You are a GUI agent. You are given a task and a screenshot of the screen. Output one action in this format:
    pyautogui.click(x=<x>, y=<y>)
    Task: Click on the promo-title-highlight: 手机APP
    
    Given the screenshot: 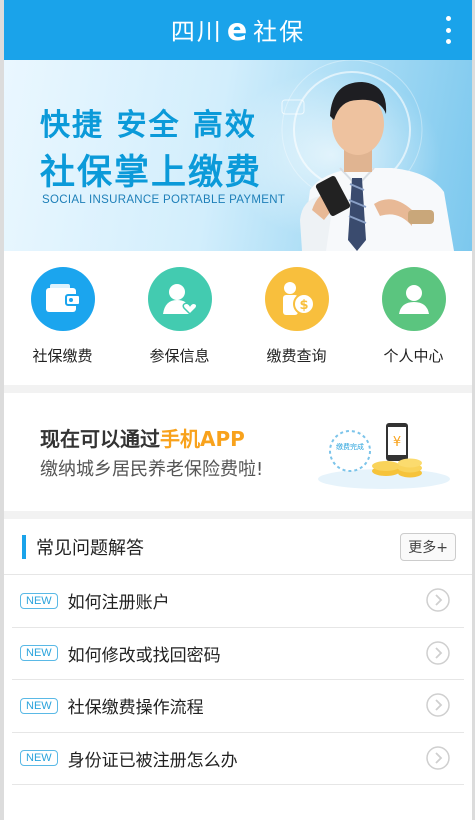 What is the action you would take?
    pyautogui.click(x=202, y=439)
    